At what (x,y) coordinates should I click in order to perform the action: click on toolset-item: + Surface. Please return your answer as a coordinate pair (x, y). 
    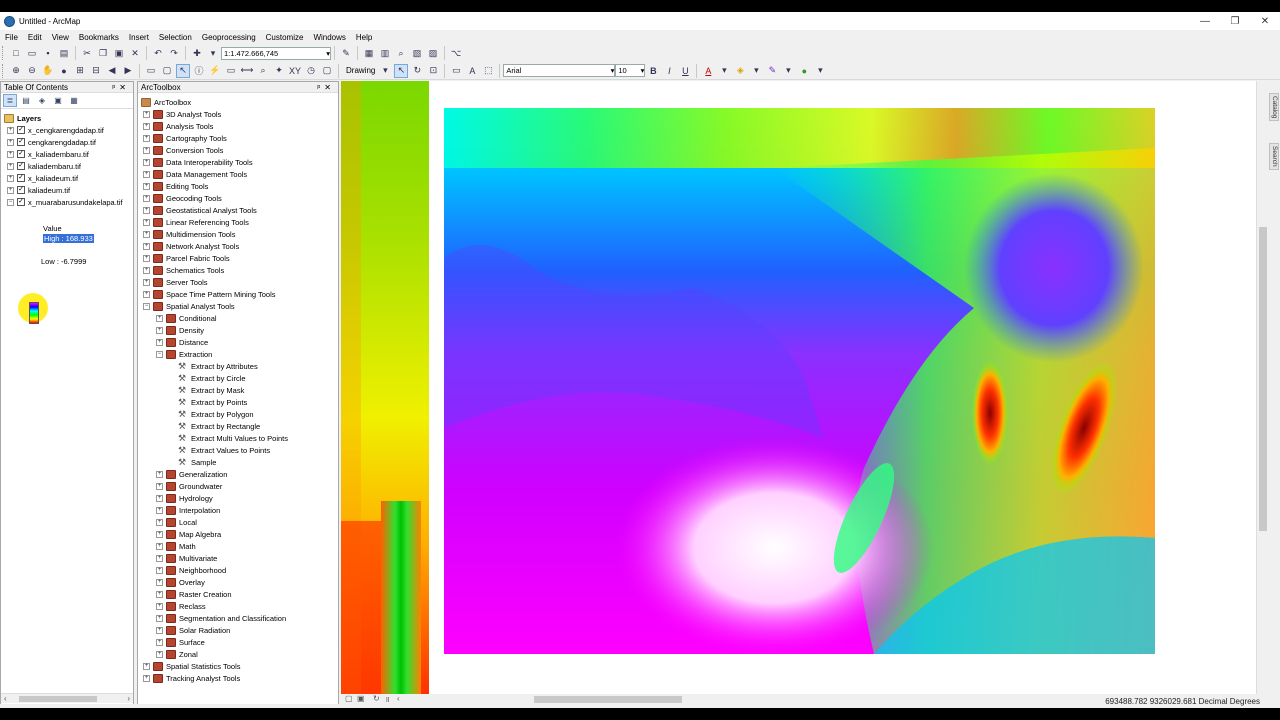
    Looking at the image, I should click on (180, 642).